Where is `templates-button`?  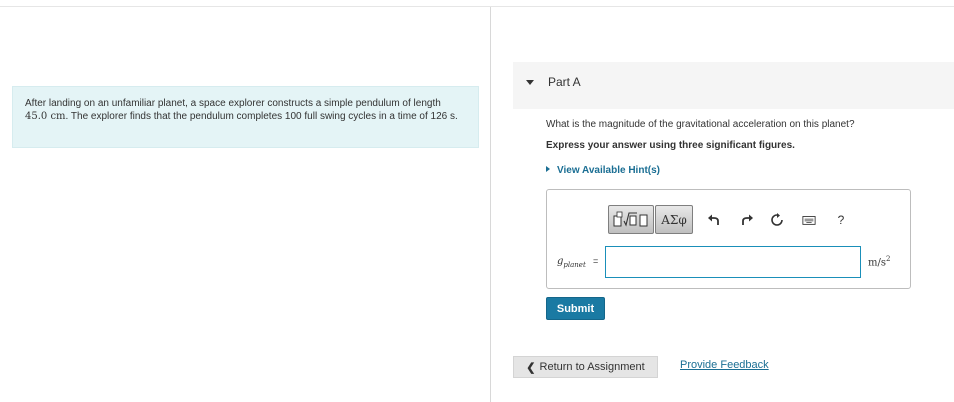 templates-button is located at coordinates (631, 219).